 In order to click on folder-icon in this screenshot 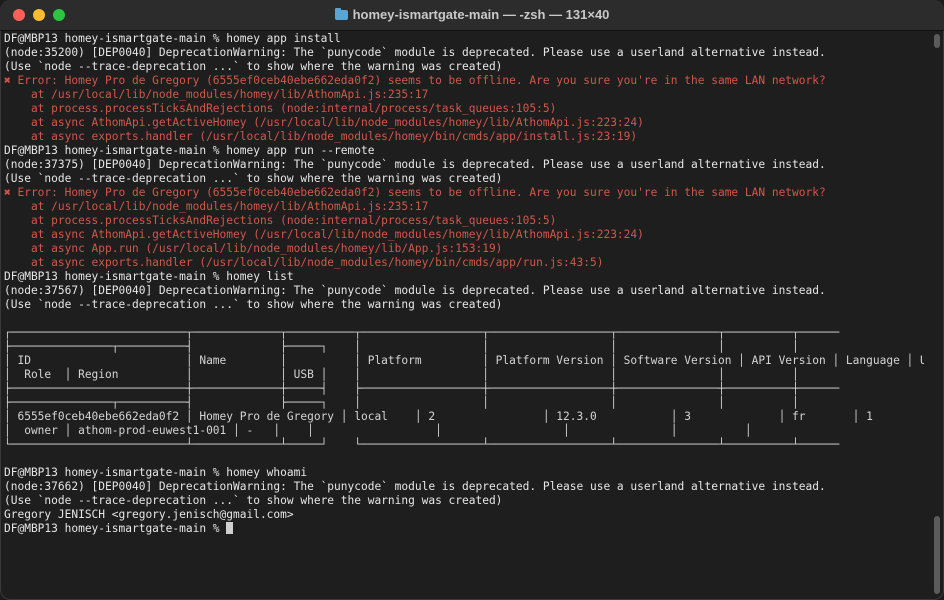, I will do `click(341, 14)`.